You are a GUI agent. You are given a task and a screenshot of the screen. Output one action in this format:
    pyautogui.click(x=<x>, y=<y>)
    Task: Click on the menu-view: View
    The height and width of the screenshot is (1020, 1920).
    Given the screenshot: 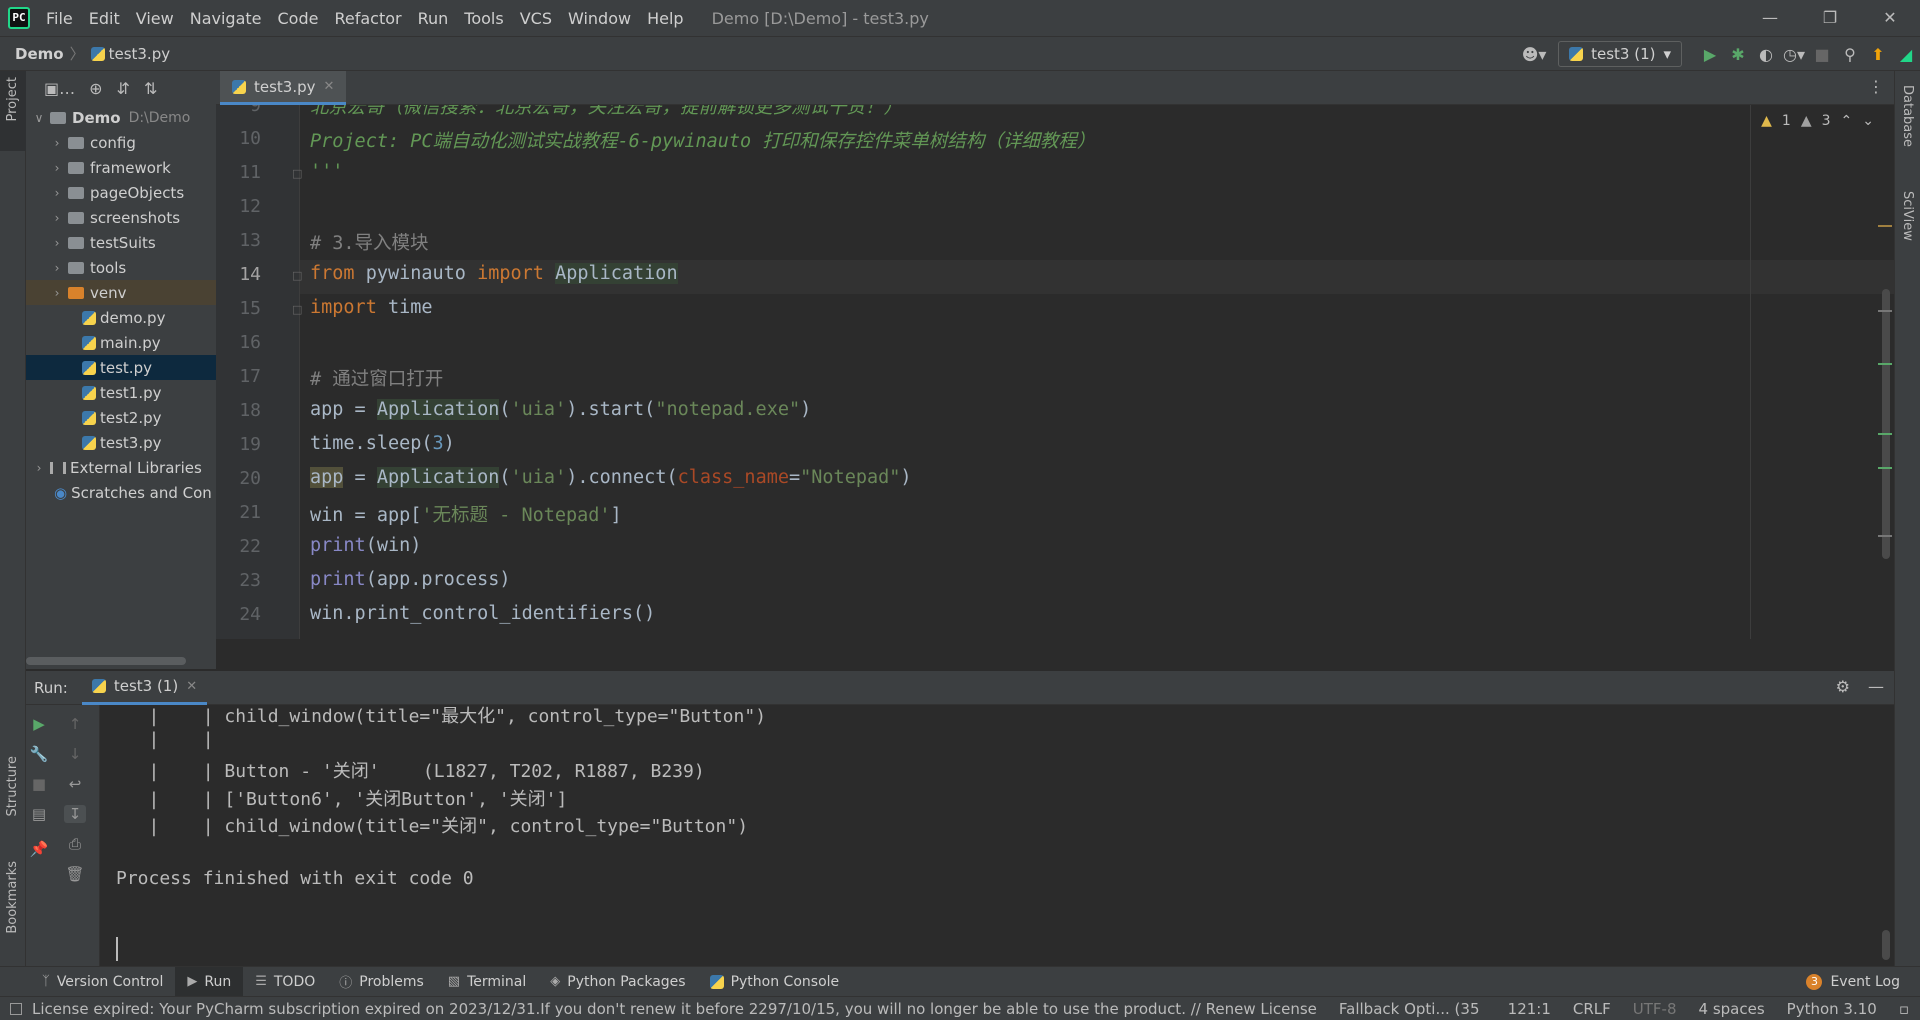 What is the action you would take?
    pyautogui.click(x=155, y=18)
    